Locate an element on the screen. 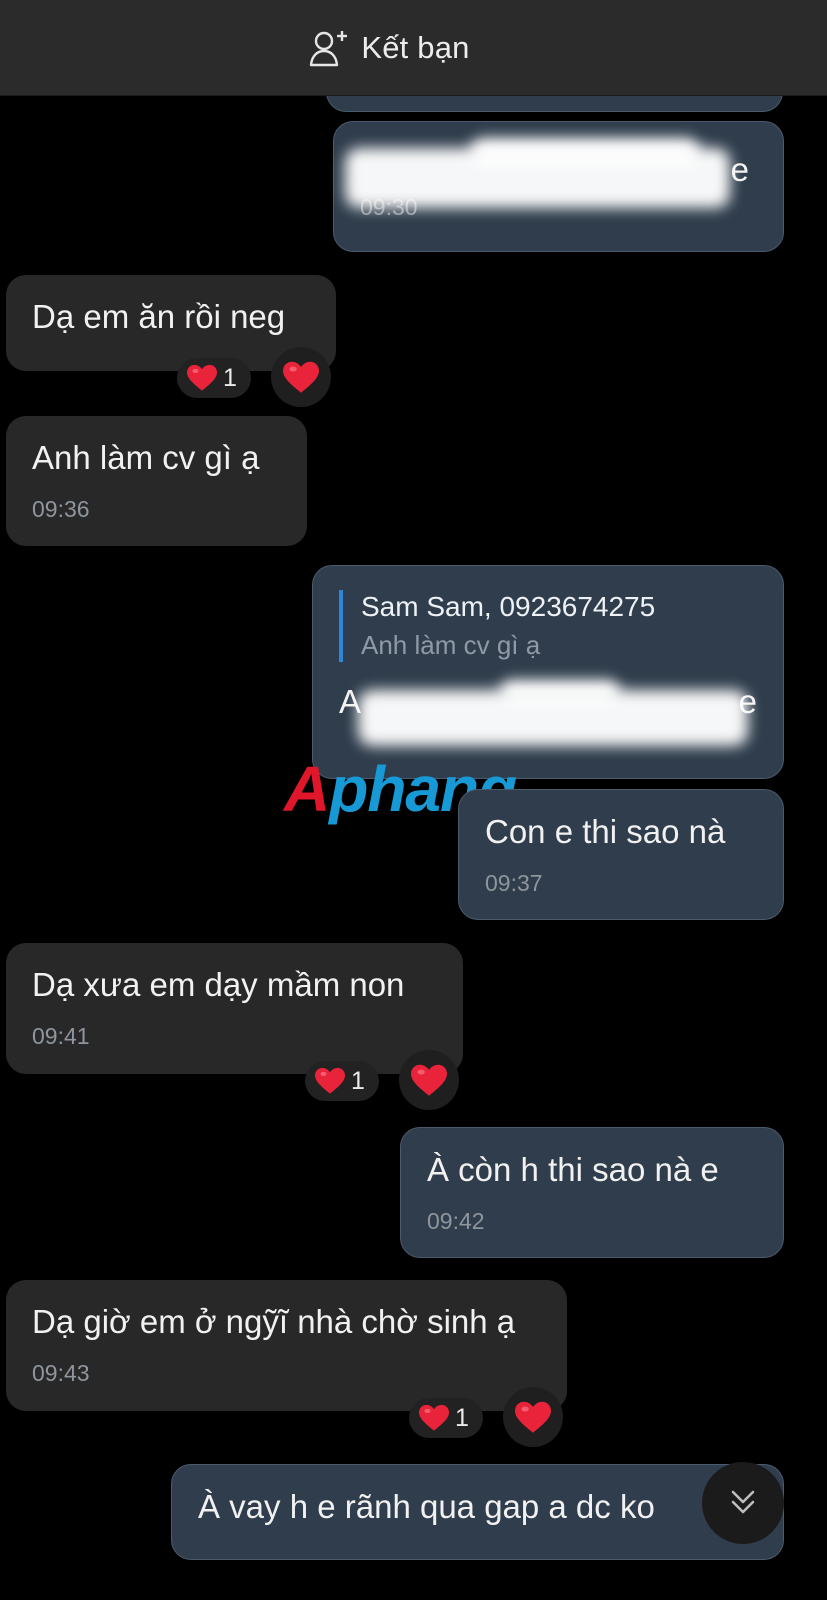 The height and width of the screenshot is (1600, 827). scroll-to-bottom-button is located at coordinates (743, 1503).